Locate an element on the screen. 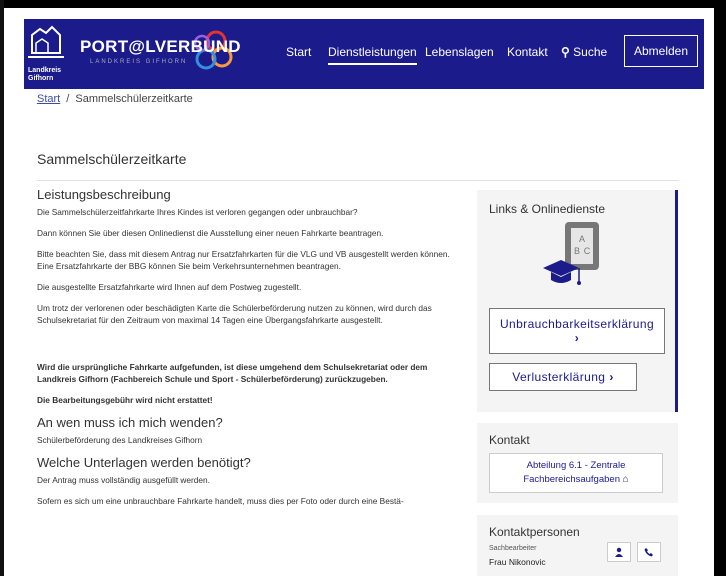 This screenshot has height=576, width=726. nav-search: ⚲ Suche is located at coordinates (584, 52).